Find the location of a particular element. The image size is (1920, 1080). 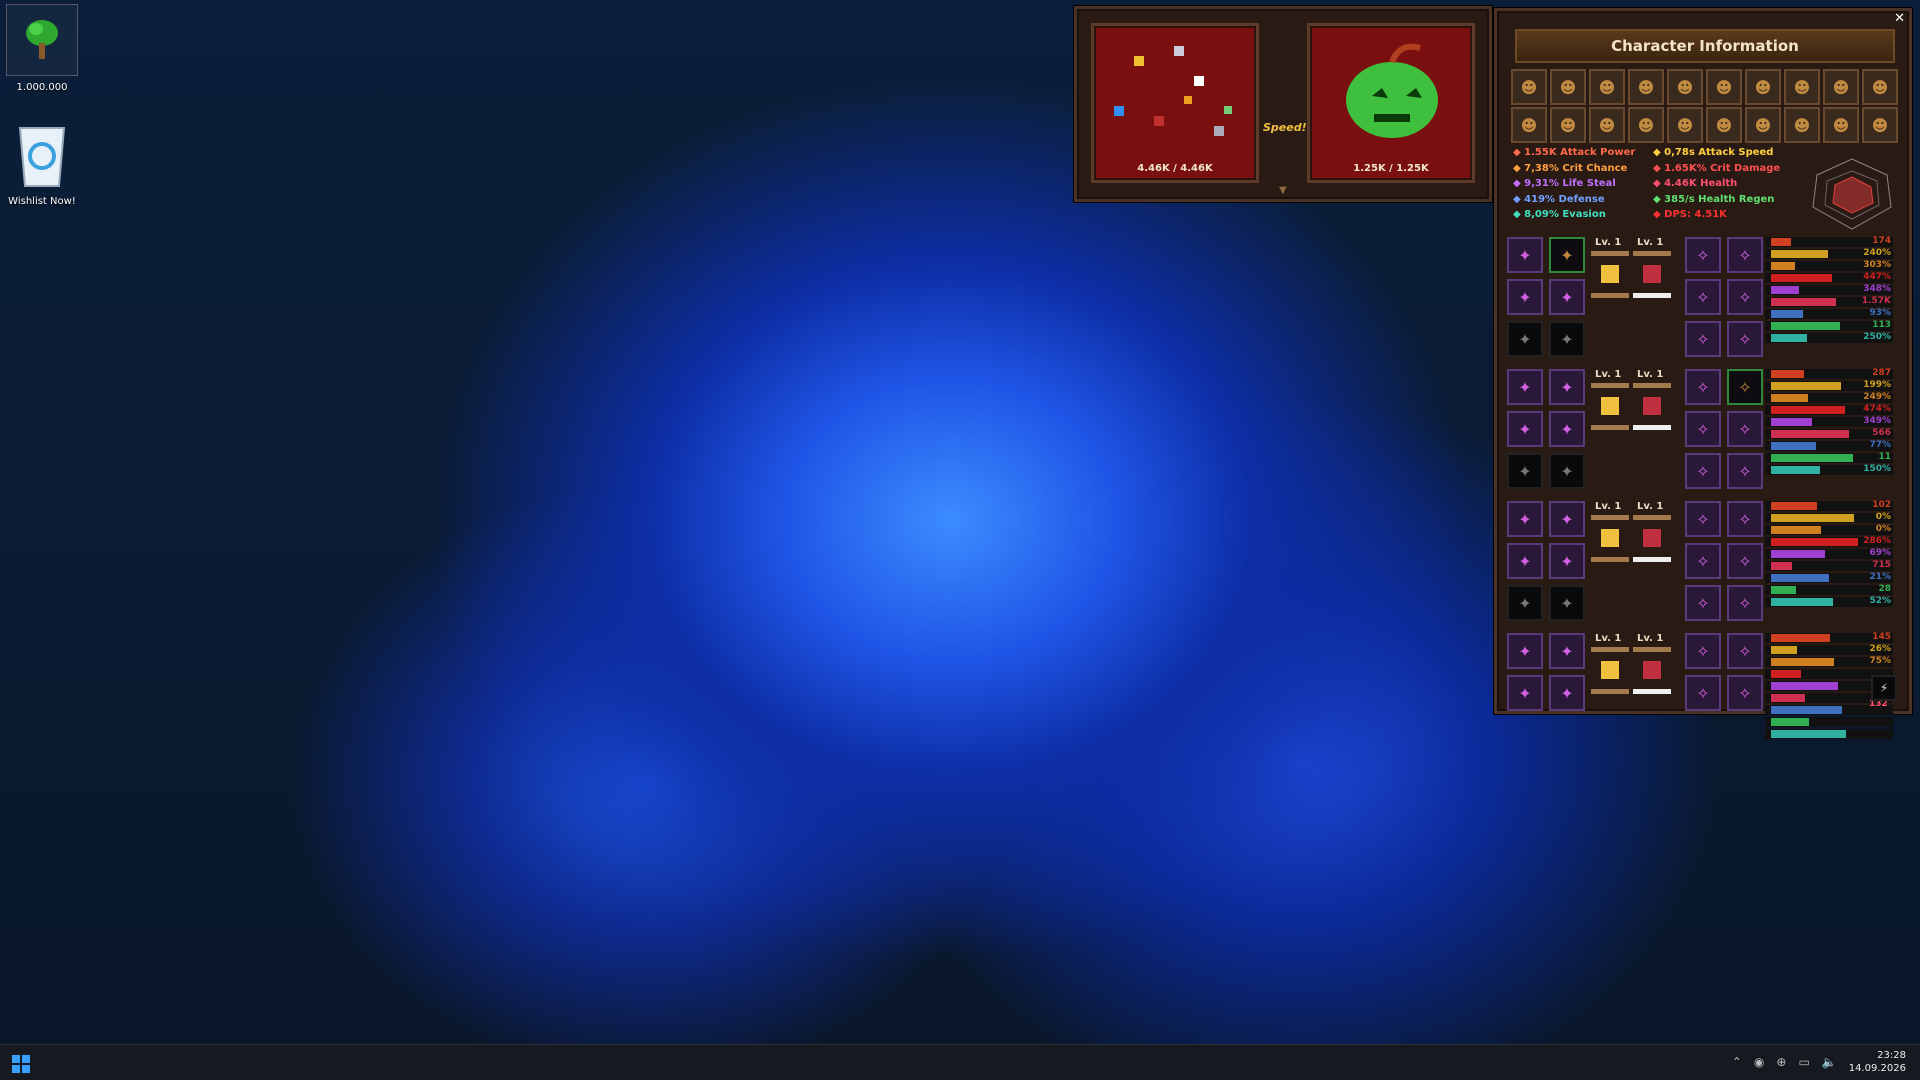

stat-evasion: ◆ 8,09% Evasion is located at coordinates (1559, 214).